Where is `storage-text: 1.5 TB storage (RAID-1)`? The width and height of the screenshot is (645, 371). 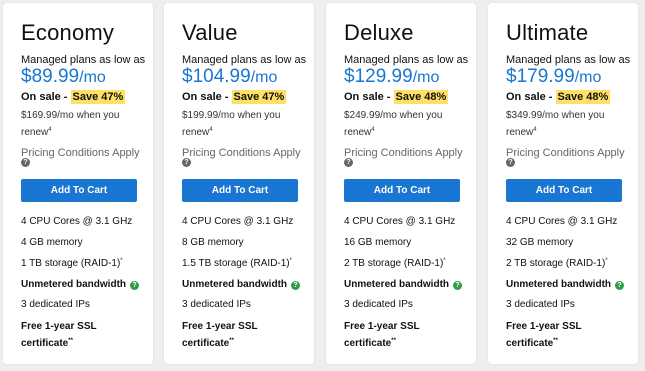 storage-text: 1.5 TB storage (RAID-1) is located at coordinates (236, 263).